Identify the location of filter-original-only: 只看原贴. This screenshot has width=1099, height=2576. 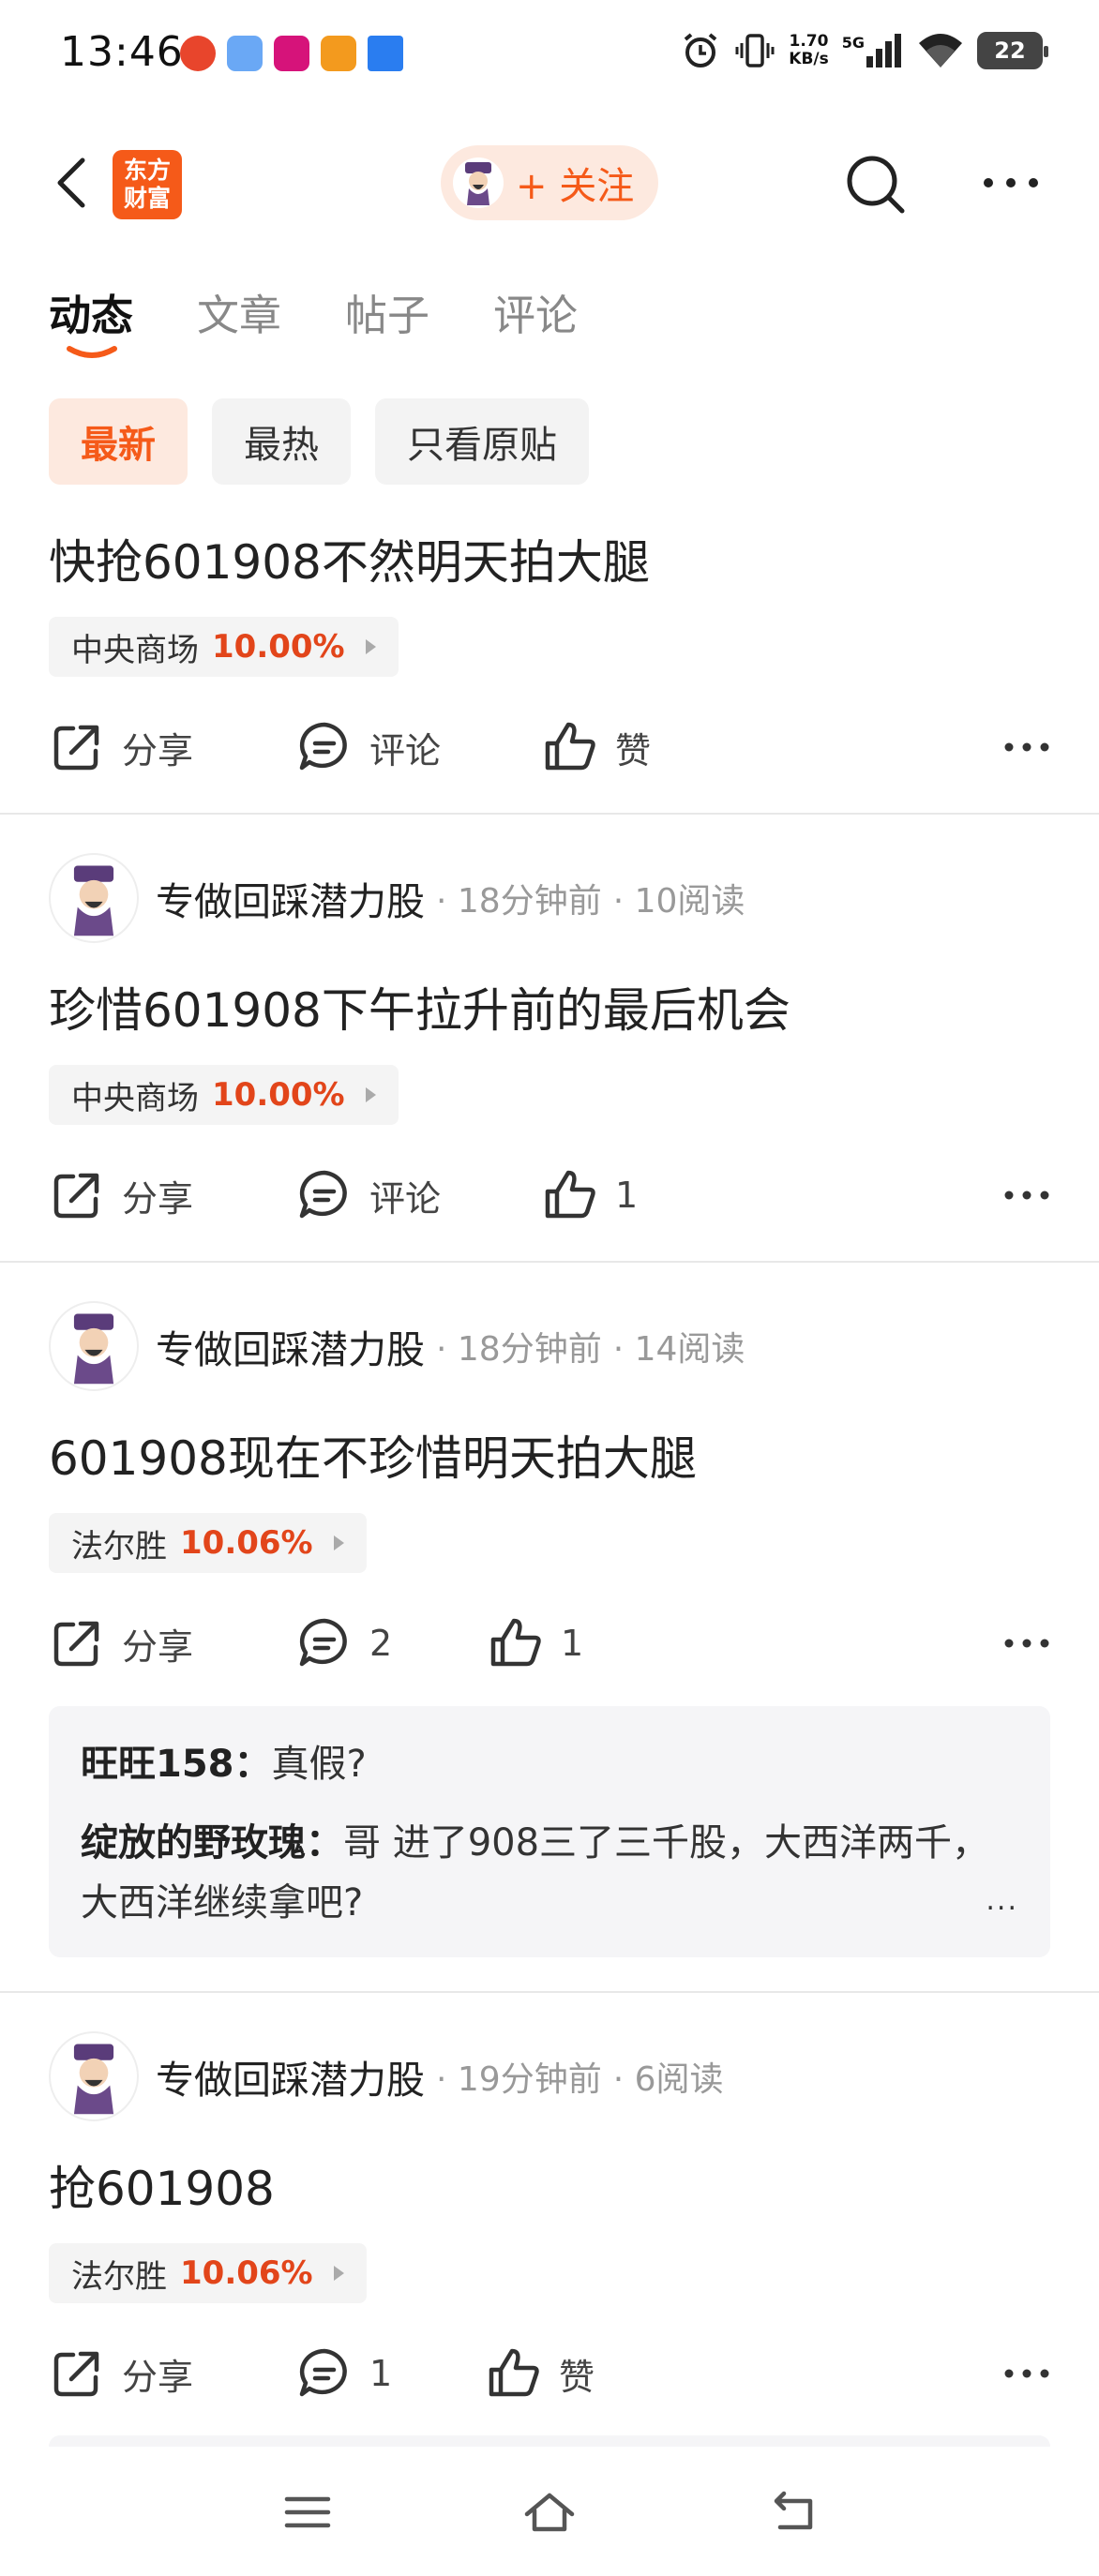
(482, 441).